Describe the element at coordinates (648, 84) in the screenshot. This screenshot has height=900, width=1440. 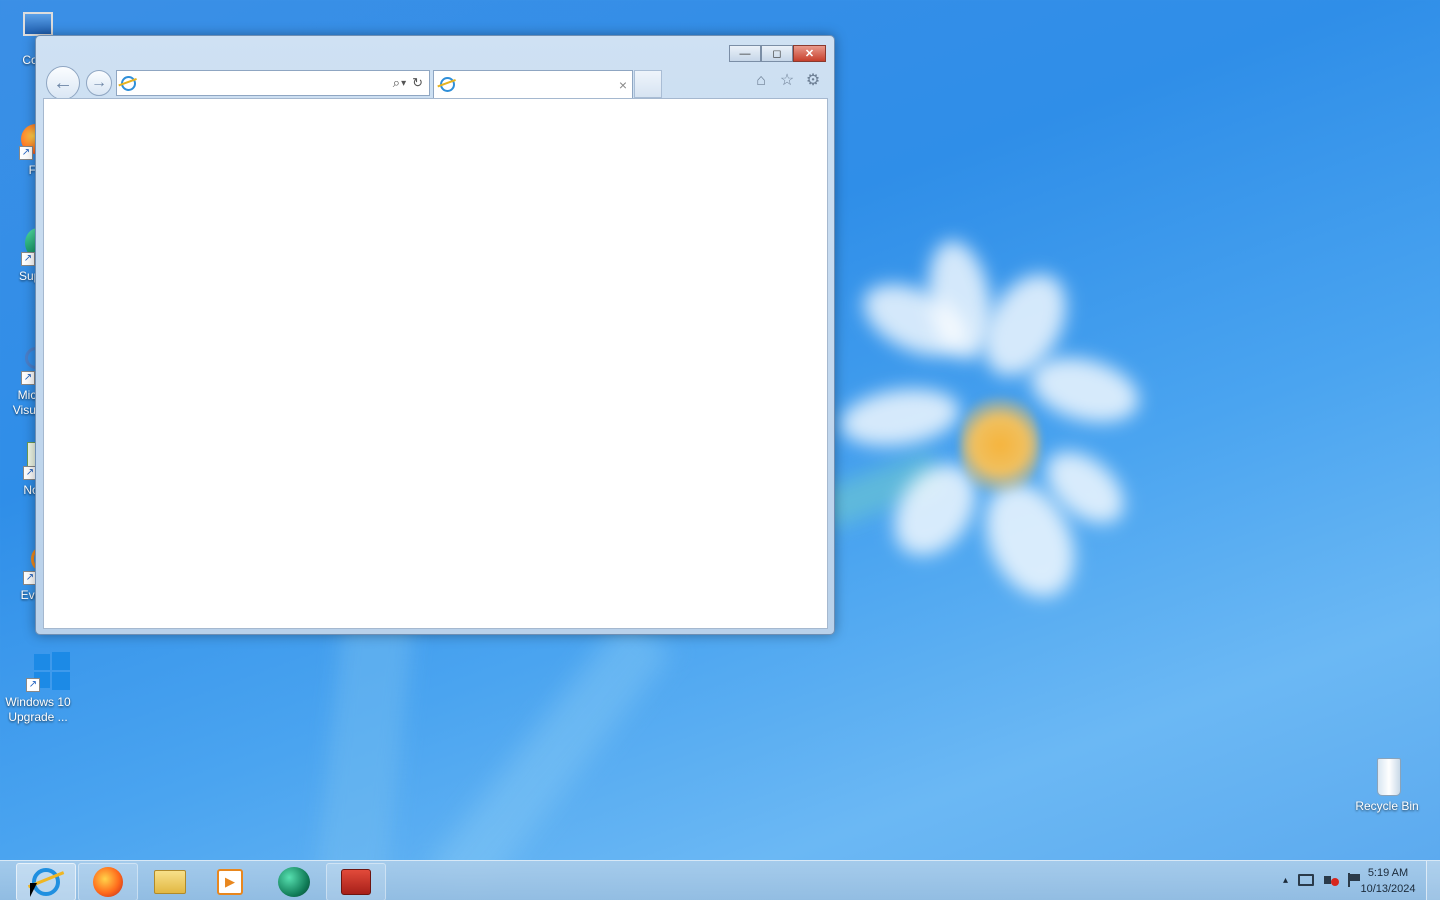
I see `new-tab-button` at that location.